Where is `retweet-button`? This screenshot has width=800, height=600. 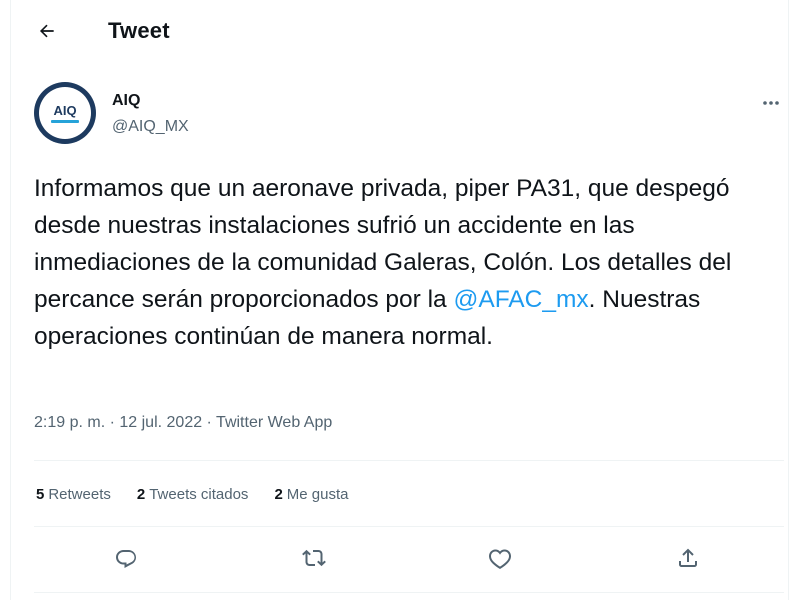 retweet-button is located at coordinates (314, 560).